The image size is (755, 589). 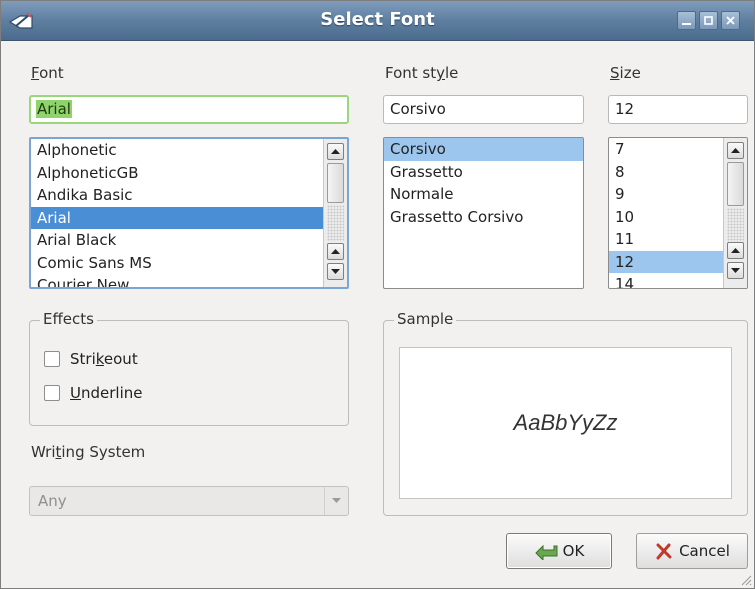 I want to click on cancel-button: Cancel, so click(x=692, y=551).